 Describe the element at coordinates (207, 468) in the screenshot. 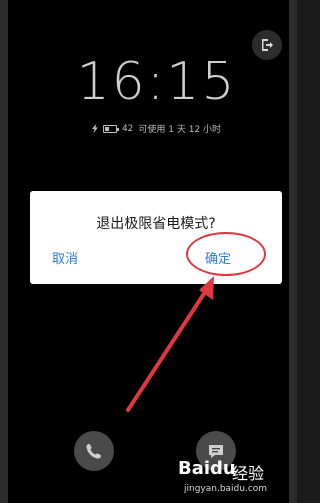

I see `watermark-brand: Baidu` at that location.